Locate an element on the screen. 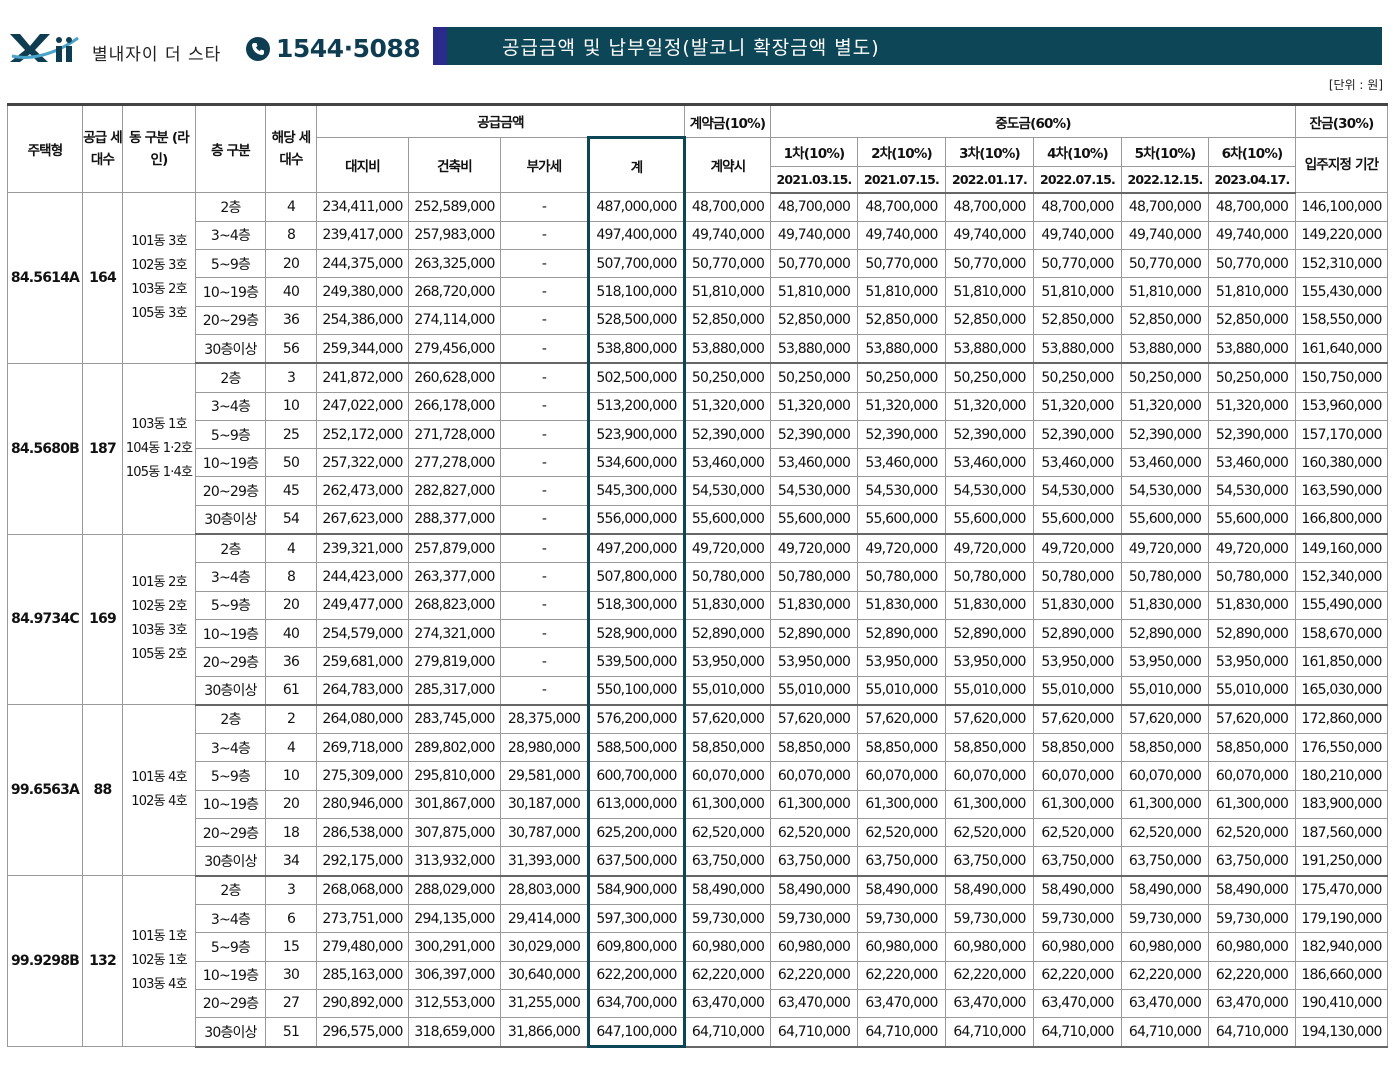  middle-installment-4: 53,460,000 is located at coordinates (1077, 463).